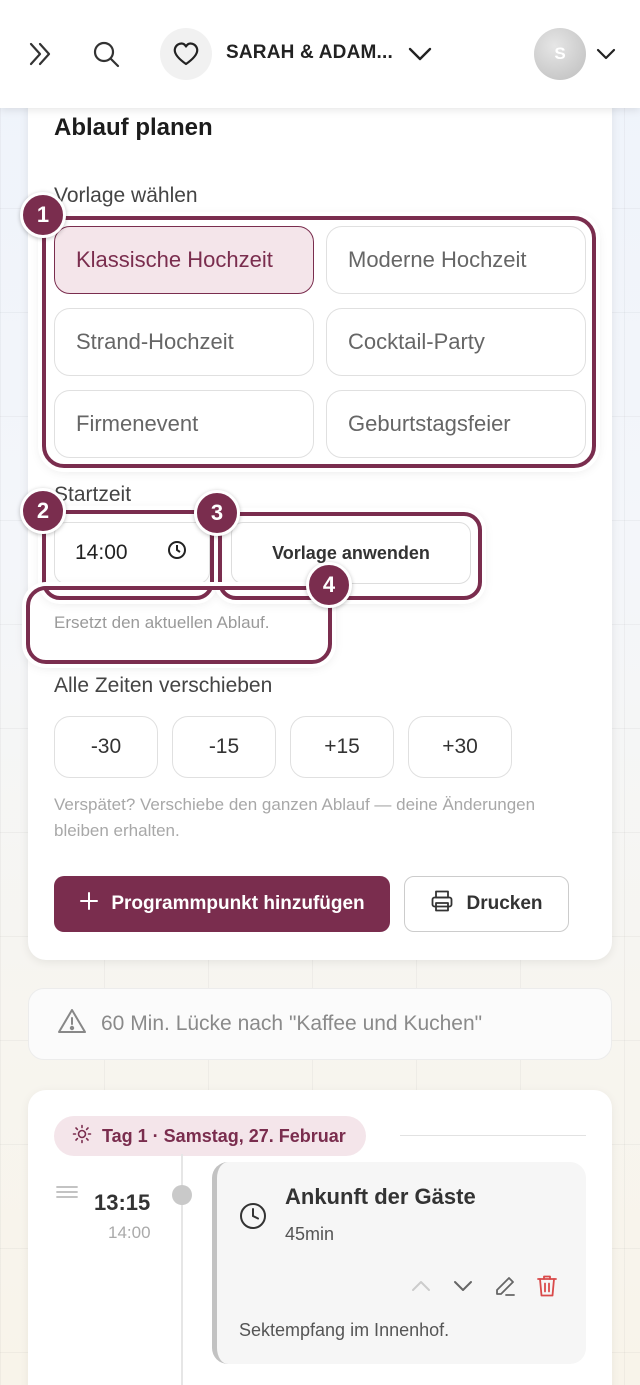  Describe the element at coordinates (163, 685) in the screenshot. I see `shift-times-label: Alle Zeiten verschieben` at that location.